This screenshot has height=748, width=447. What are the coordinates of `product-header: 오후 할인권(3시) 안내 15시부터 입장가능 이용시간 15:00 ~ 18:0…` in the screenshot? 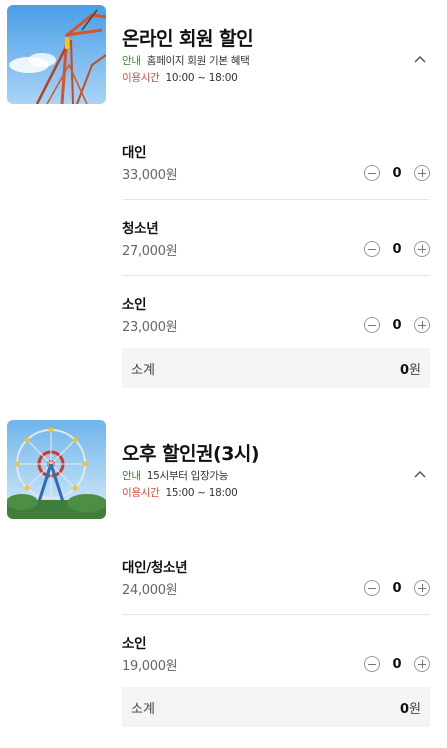 It's located at (223, 470).